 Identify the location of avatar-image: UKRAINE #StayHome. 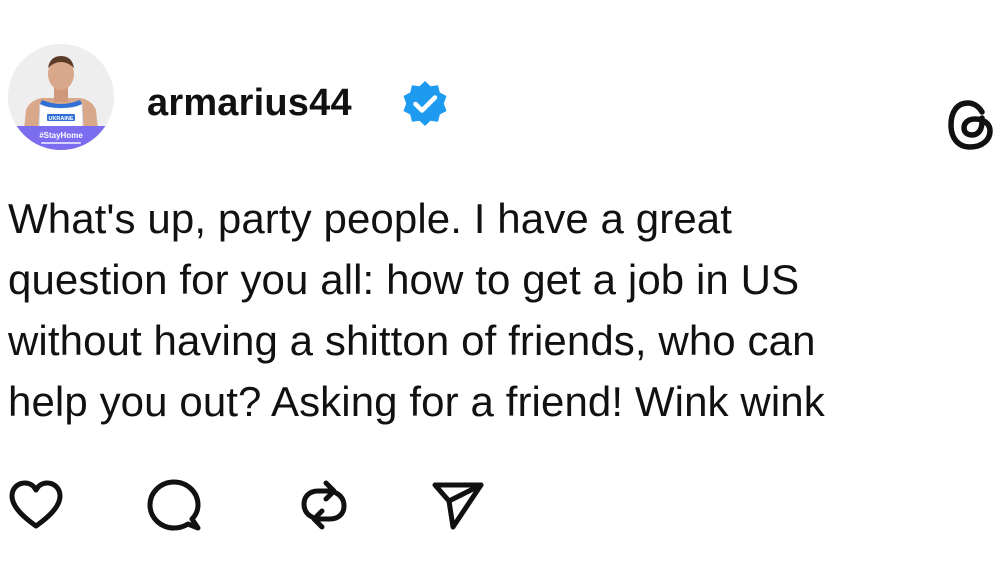
(61, 97).